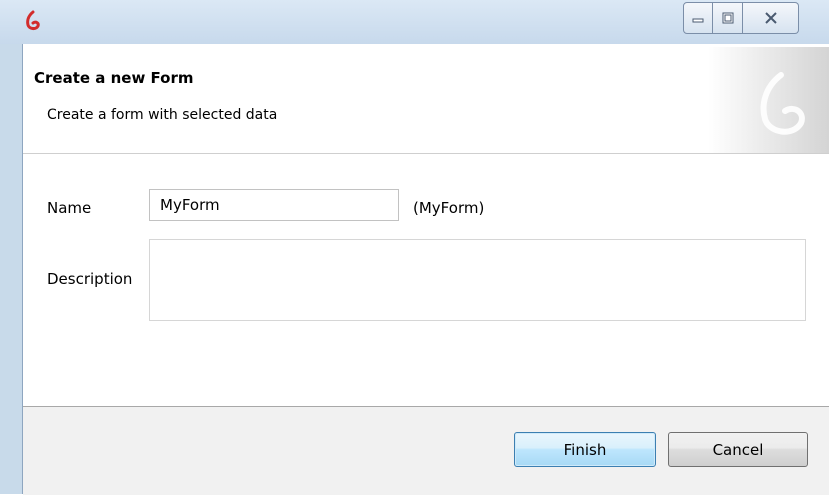  I want to click on ls-logo-watermark-icon, so click(782, 103).